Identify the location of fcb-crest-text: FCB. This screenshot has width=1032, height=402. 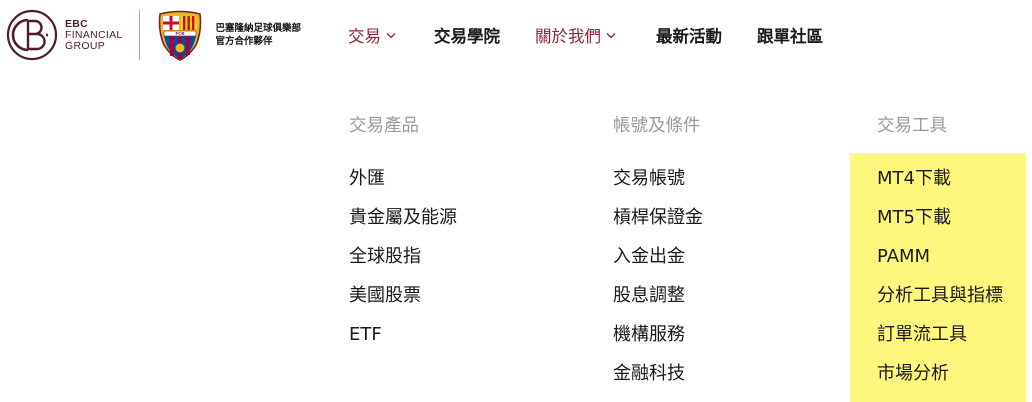
(179, 33).